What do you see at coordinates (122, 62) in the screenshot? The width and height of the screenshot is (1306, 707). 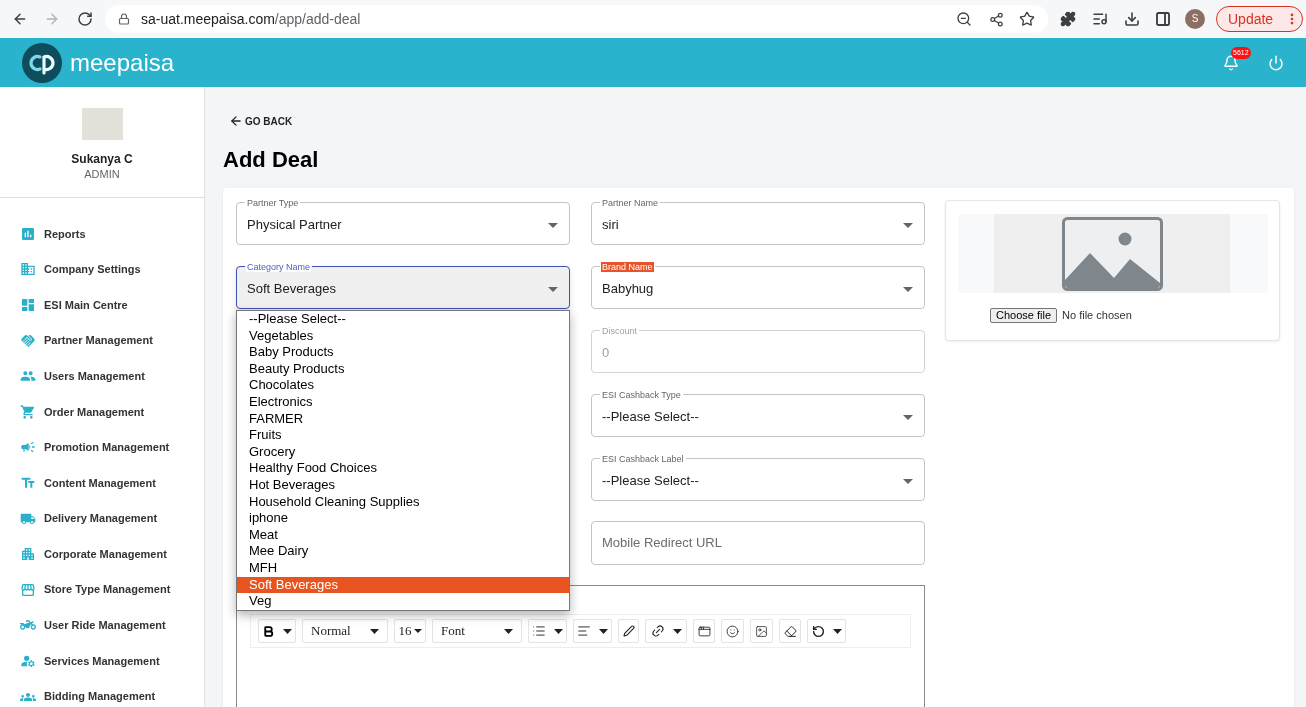 I see `brand-name: meepaisa` at bounding box center [122, 62].